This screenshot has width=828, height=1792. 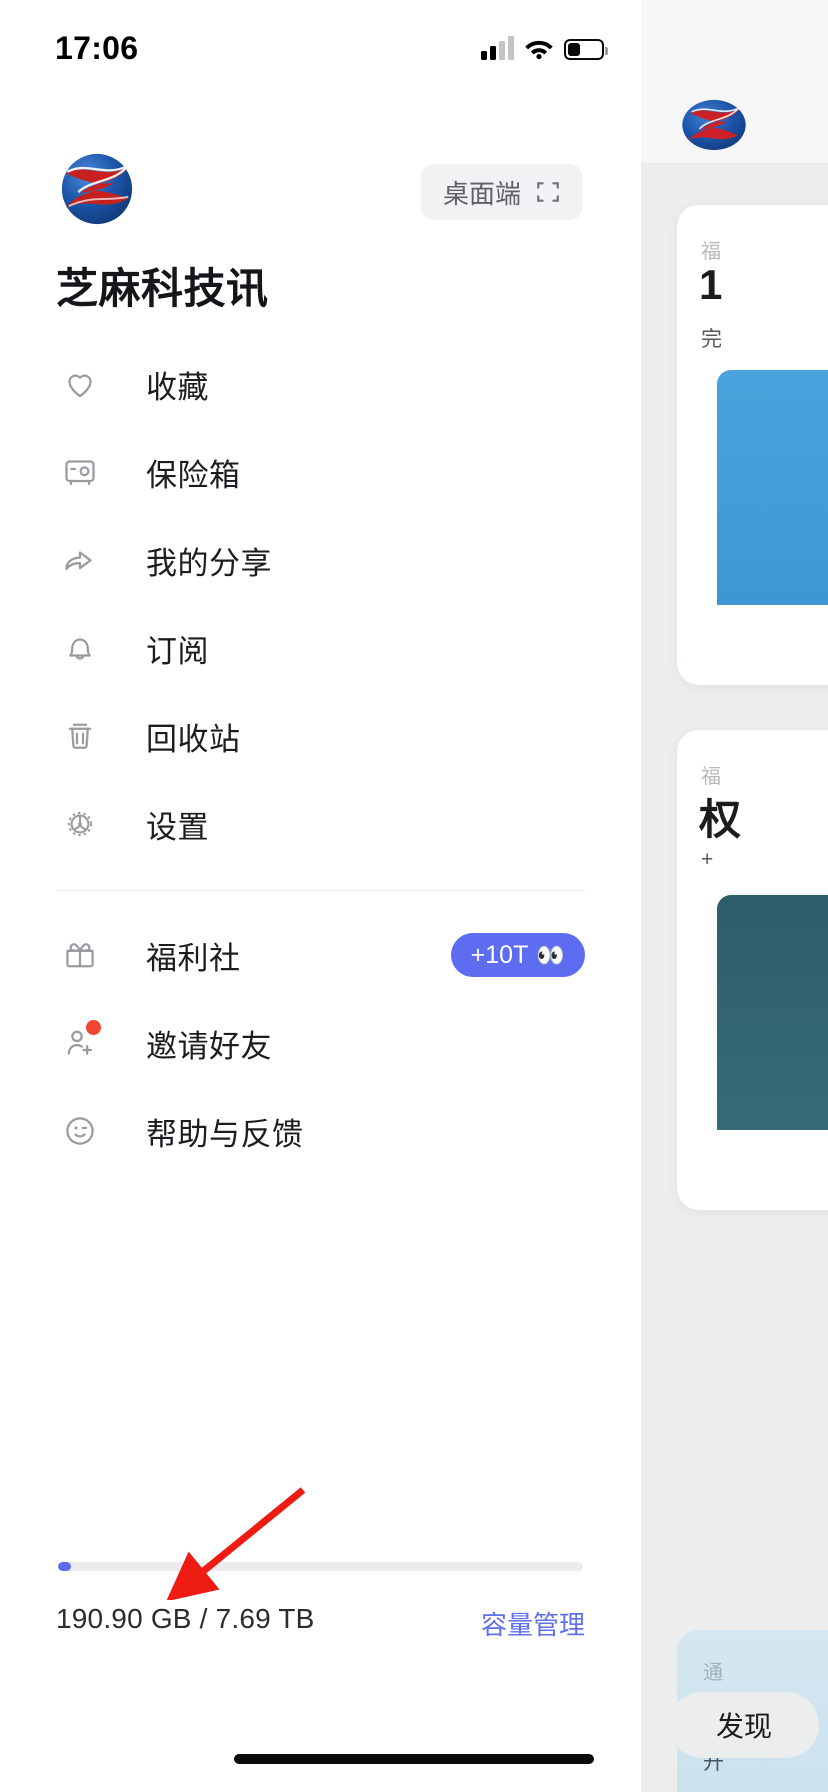 What do you see at coordinates (193, 739) in the screenshot?
I see `menu-item-label: 回收站` at bounding box center [193, 739].